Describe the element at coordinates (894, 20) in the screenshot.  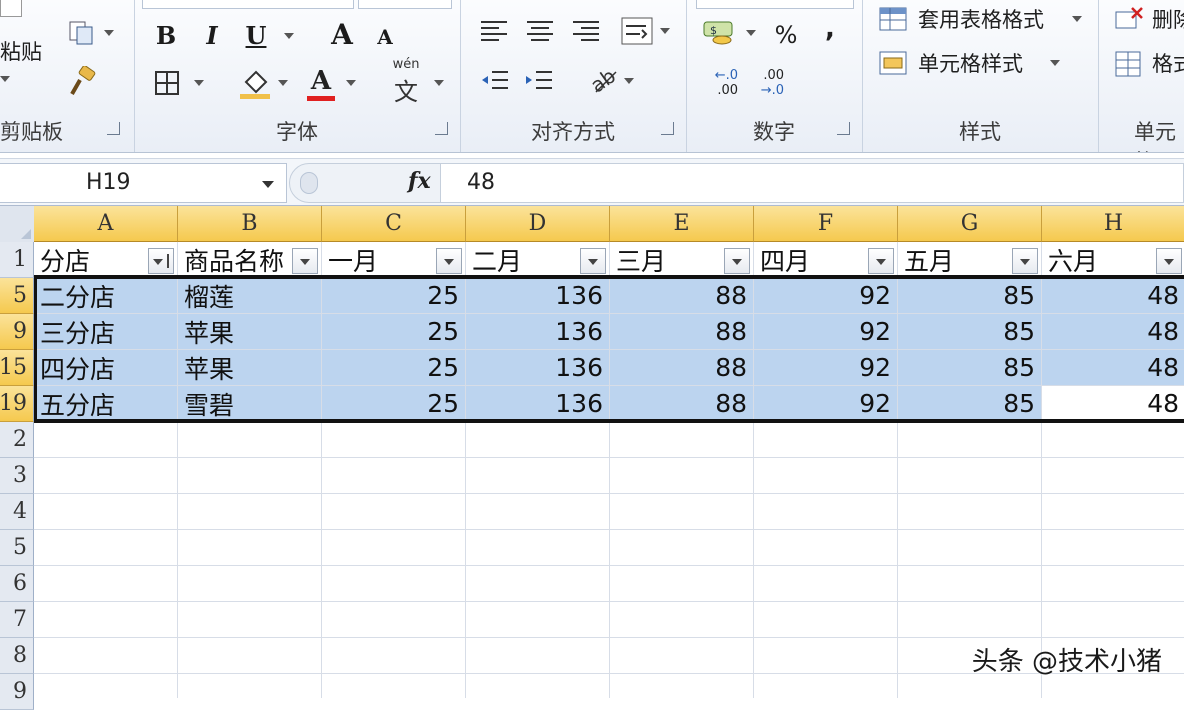
I see `table-format-icon` at that location.